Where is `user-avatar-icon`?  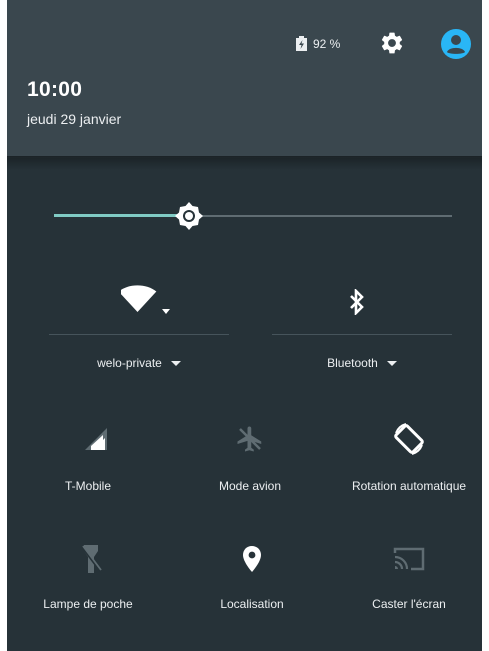 user-avatar-icon is located at coordinates (456, 44).